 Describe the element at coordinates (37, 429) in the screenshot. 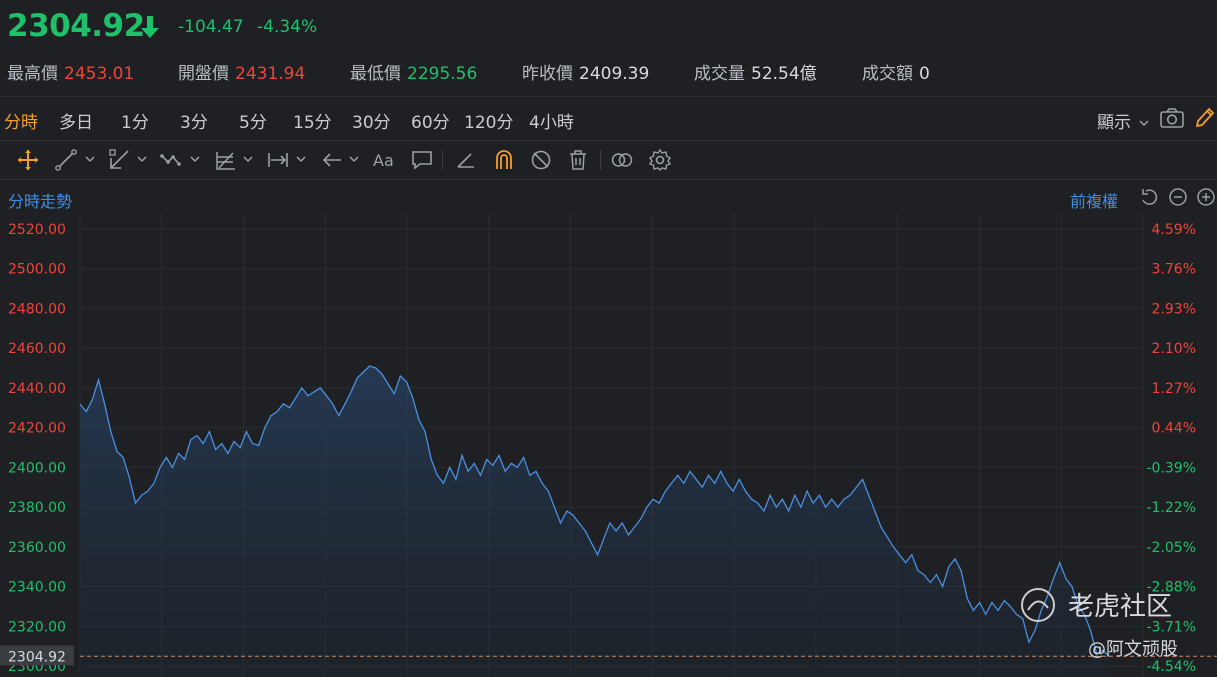

I see `y-tick-label: 2420.00` at that location.